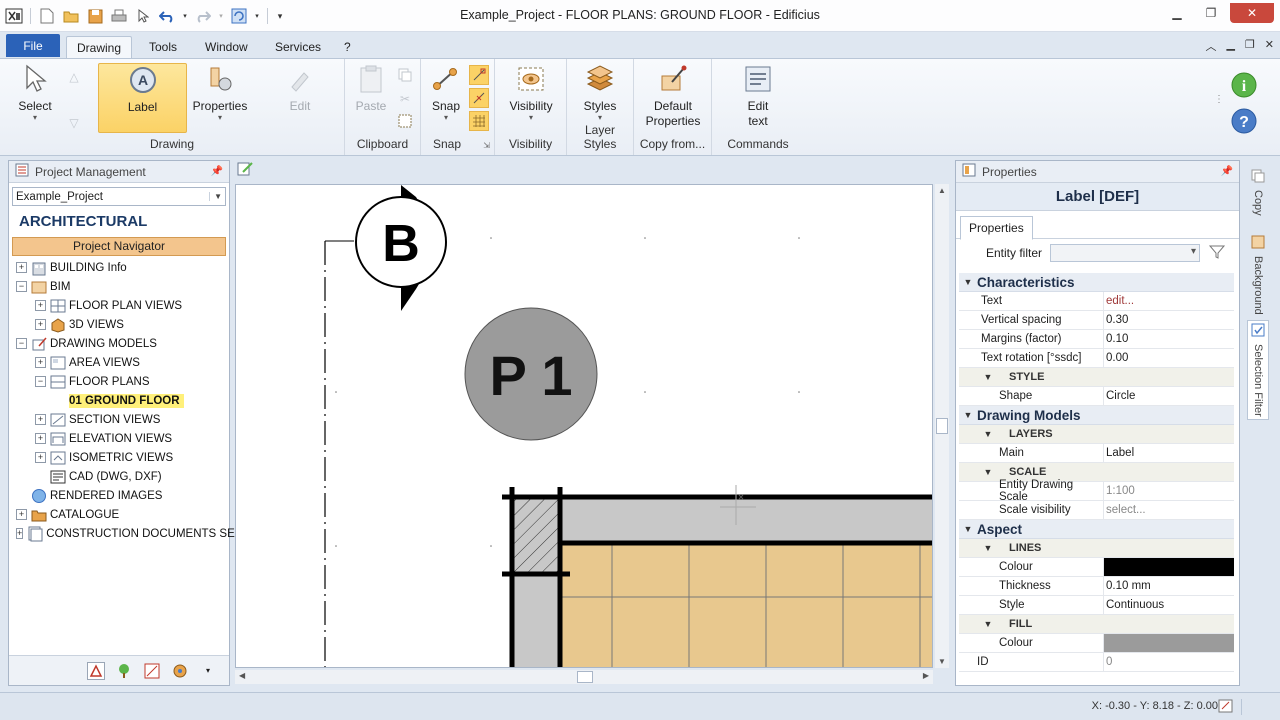 This screenshot has width=1280, height=720. Describe the element at coordinates (215, 196) in the screenshot. I see `chevron-down-icon: ▼` at that location.